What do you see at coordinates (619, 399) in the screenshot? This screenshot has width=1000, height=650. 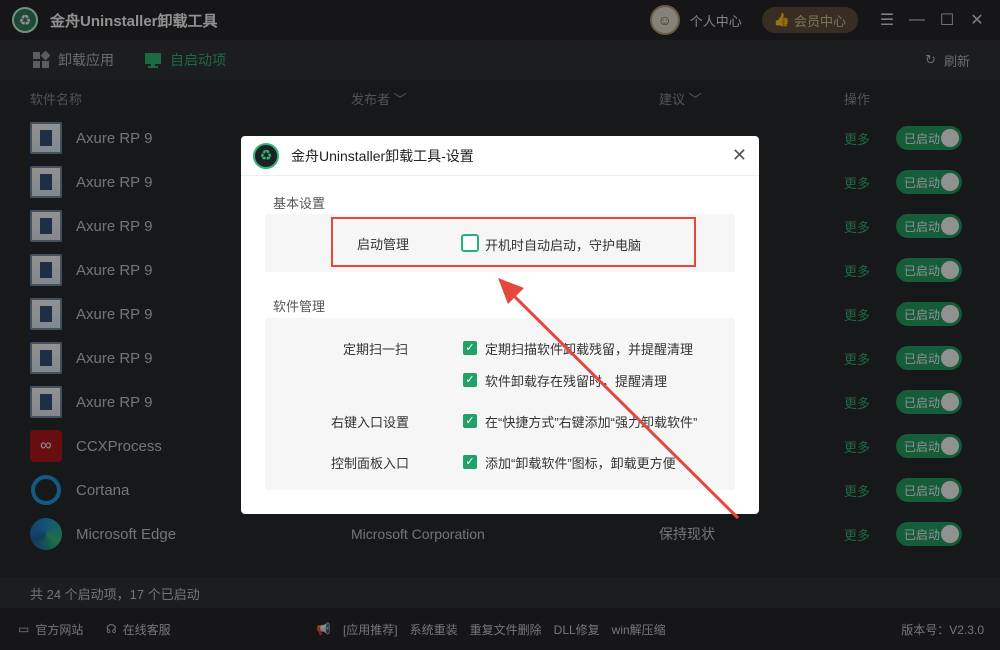 I see `annotation-arrow` at bounding box center [619, 399].